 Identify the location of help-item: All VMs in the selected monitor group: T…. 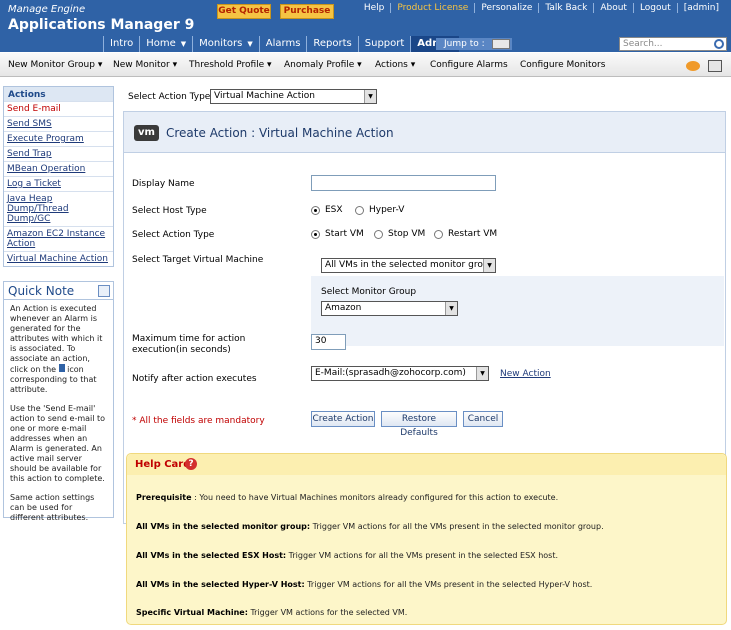
(370, 526).